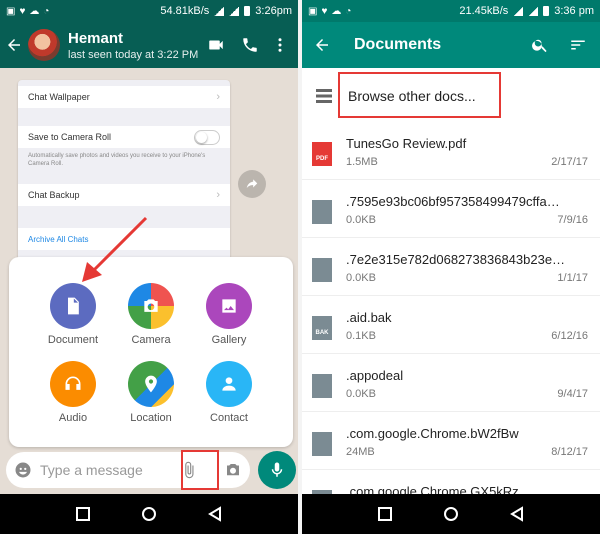 This screenshot has width=600, height=534. I want to click on audio-circle, so click(73, 384).